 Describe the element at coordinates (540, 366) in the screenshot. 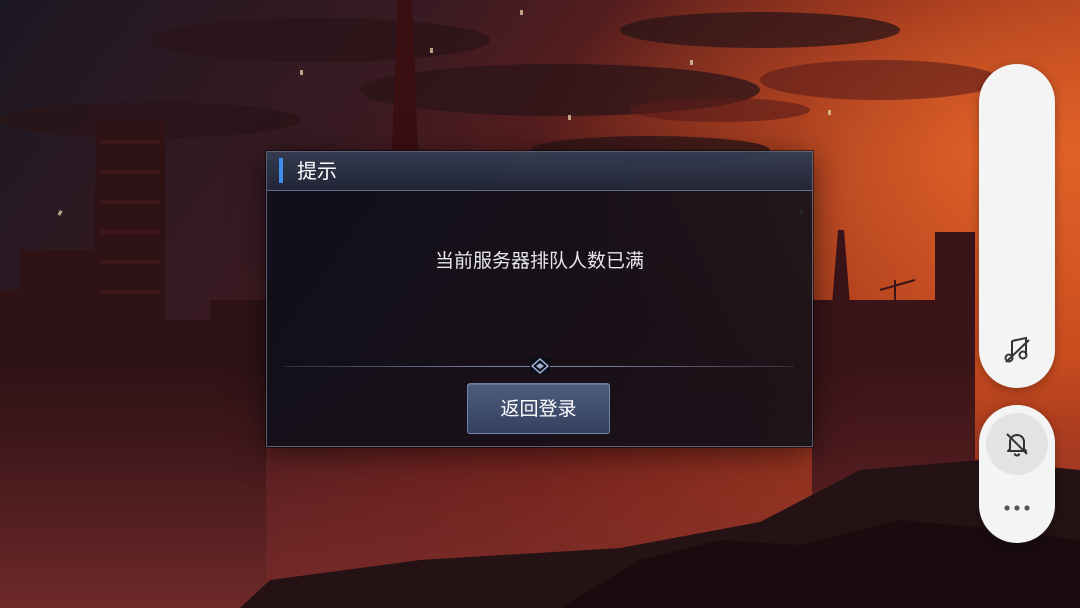

I see `divider-ornament-icon` at that location.